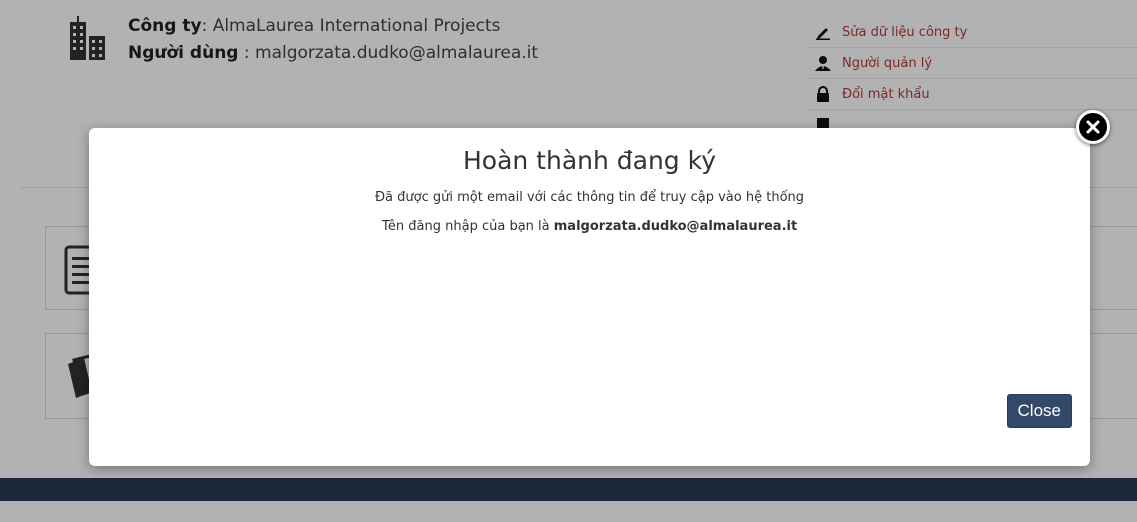  Describe the element at coordinates (1039, 411) in the screenshot. I see `close-button: Close` at that location.